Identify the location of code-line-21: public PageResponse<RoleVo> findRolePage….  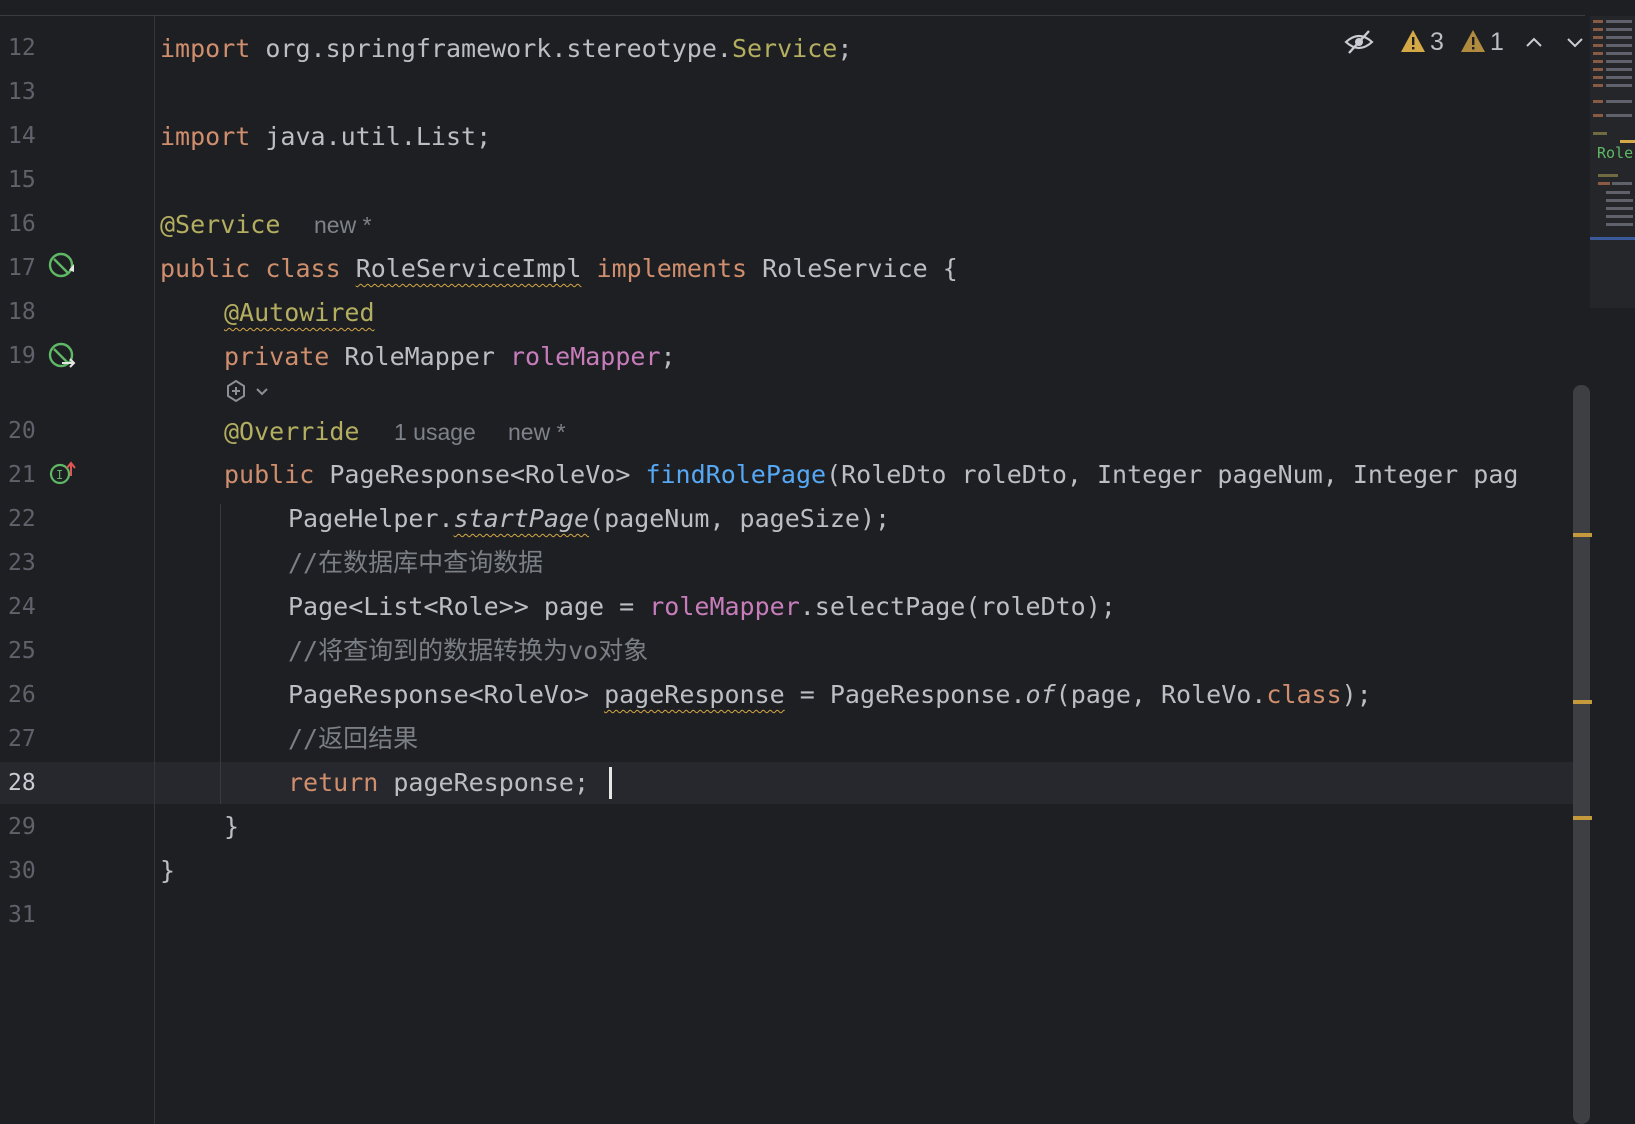
(907, 475).